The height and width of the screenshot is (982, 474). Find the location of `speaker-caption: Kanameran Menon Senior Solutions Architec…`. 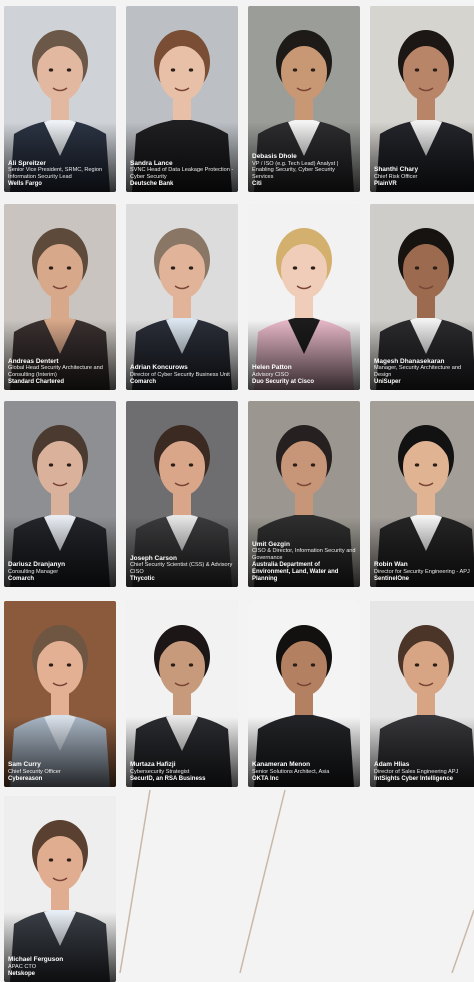

speaker-caption: Kanameran Menon Senior Solutions Architec… is located at coordinates (304, 772).